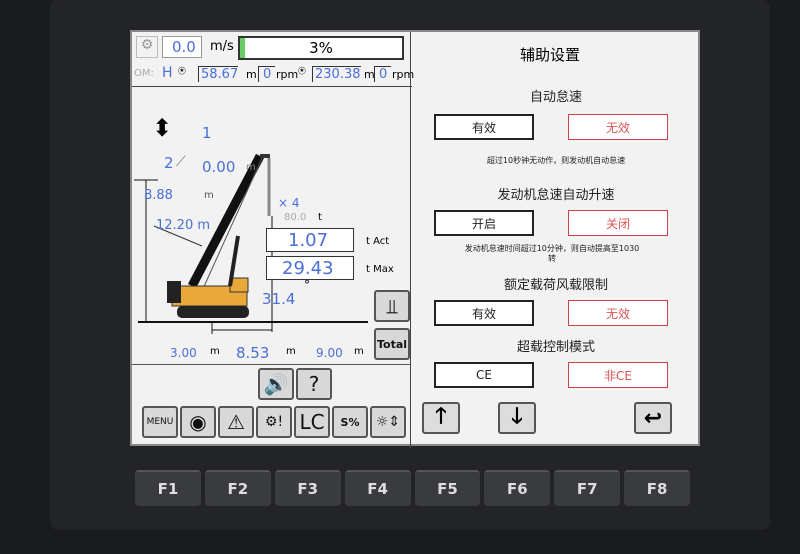 The height and width of the screenshot is (554, 800). Describe the element at coordinates (556, 195) in the screenshot. I see `section-heading: 发动机怠速自动升速` at that location.